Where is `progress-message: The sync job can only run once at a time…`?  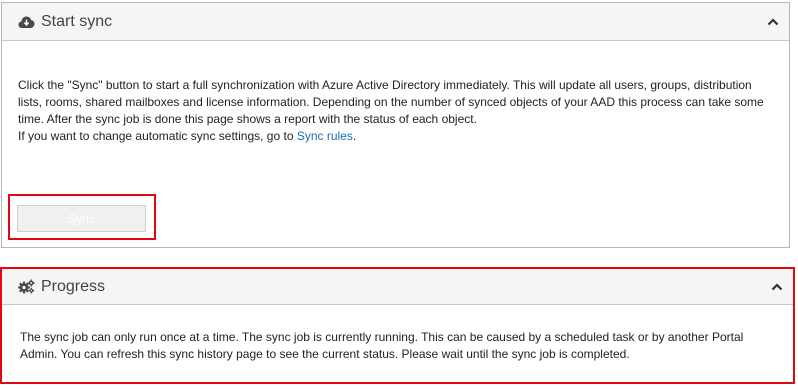 progress-message: The sync job can only run once at a time… is located at coordinates (382, 345).